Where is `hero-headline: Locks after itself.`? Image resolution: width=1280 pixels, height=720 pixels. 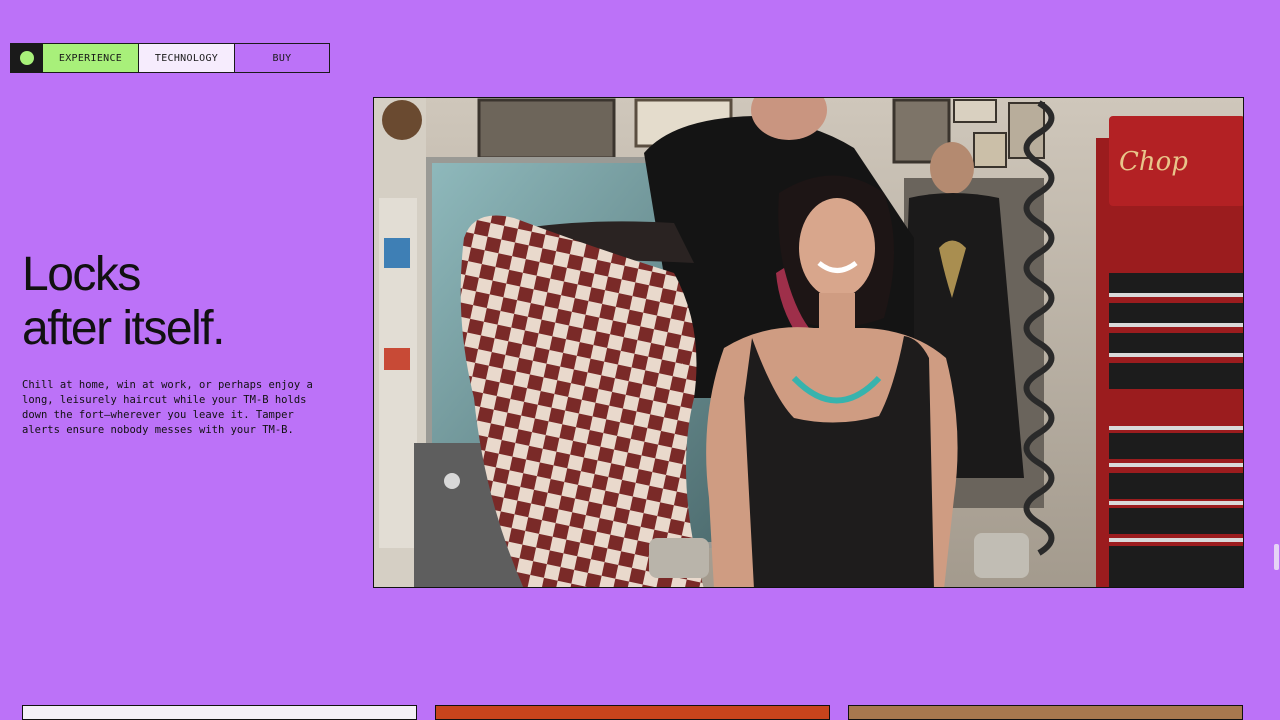
hero-headline: Locks after itself. is located at coordinates (123, 302).